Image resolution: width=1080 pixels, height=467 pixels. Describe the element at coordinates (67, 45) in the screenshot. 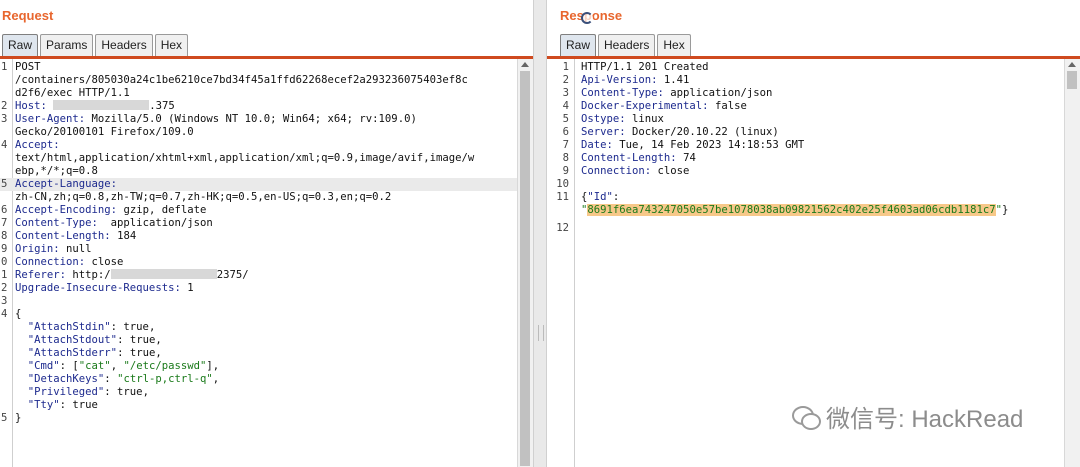

I see `request-tab-params: Params` at that location.